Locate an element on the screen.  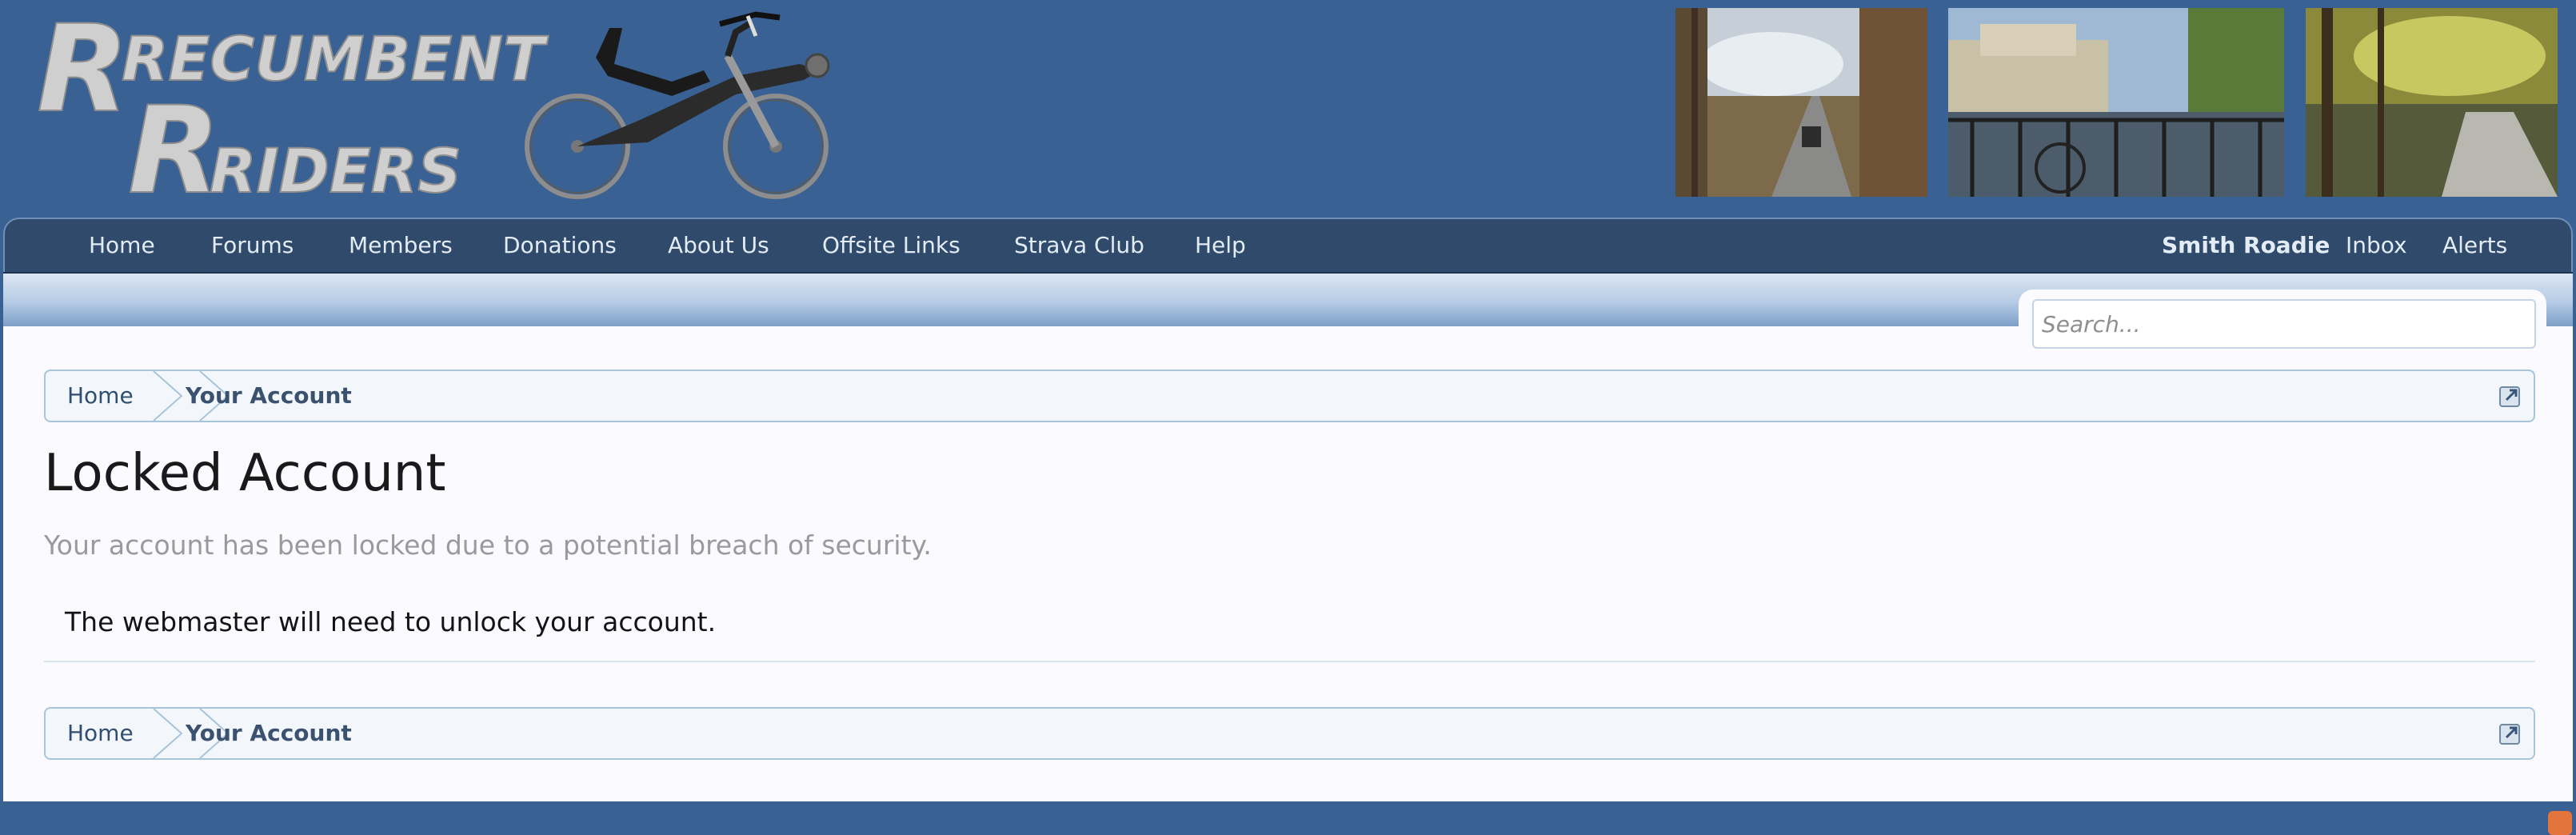
breadcrumb-top: Home Your Account is located at coordinates (1290, 396).